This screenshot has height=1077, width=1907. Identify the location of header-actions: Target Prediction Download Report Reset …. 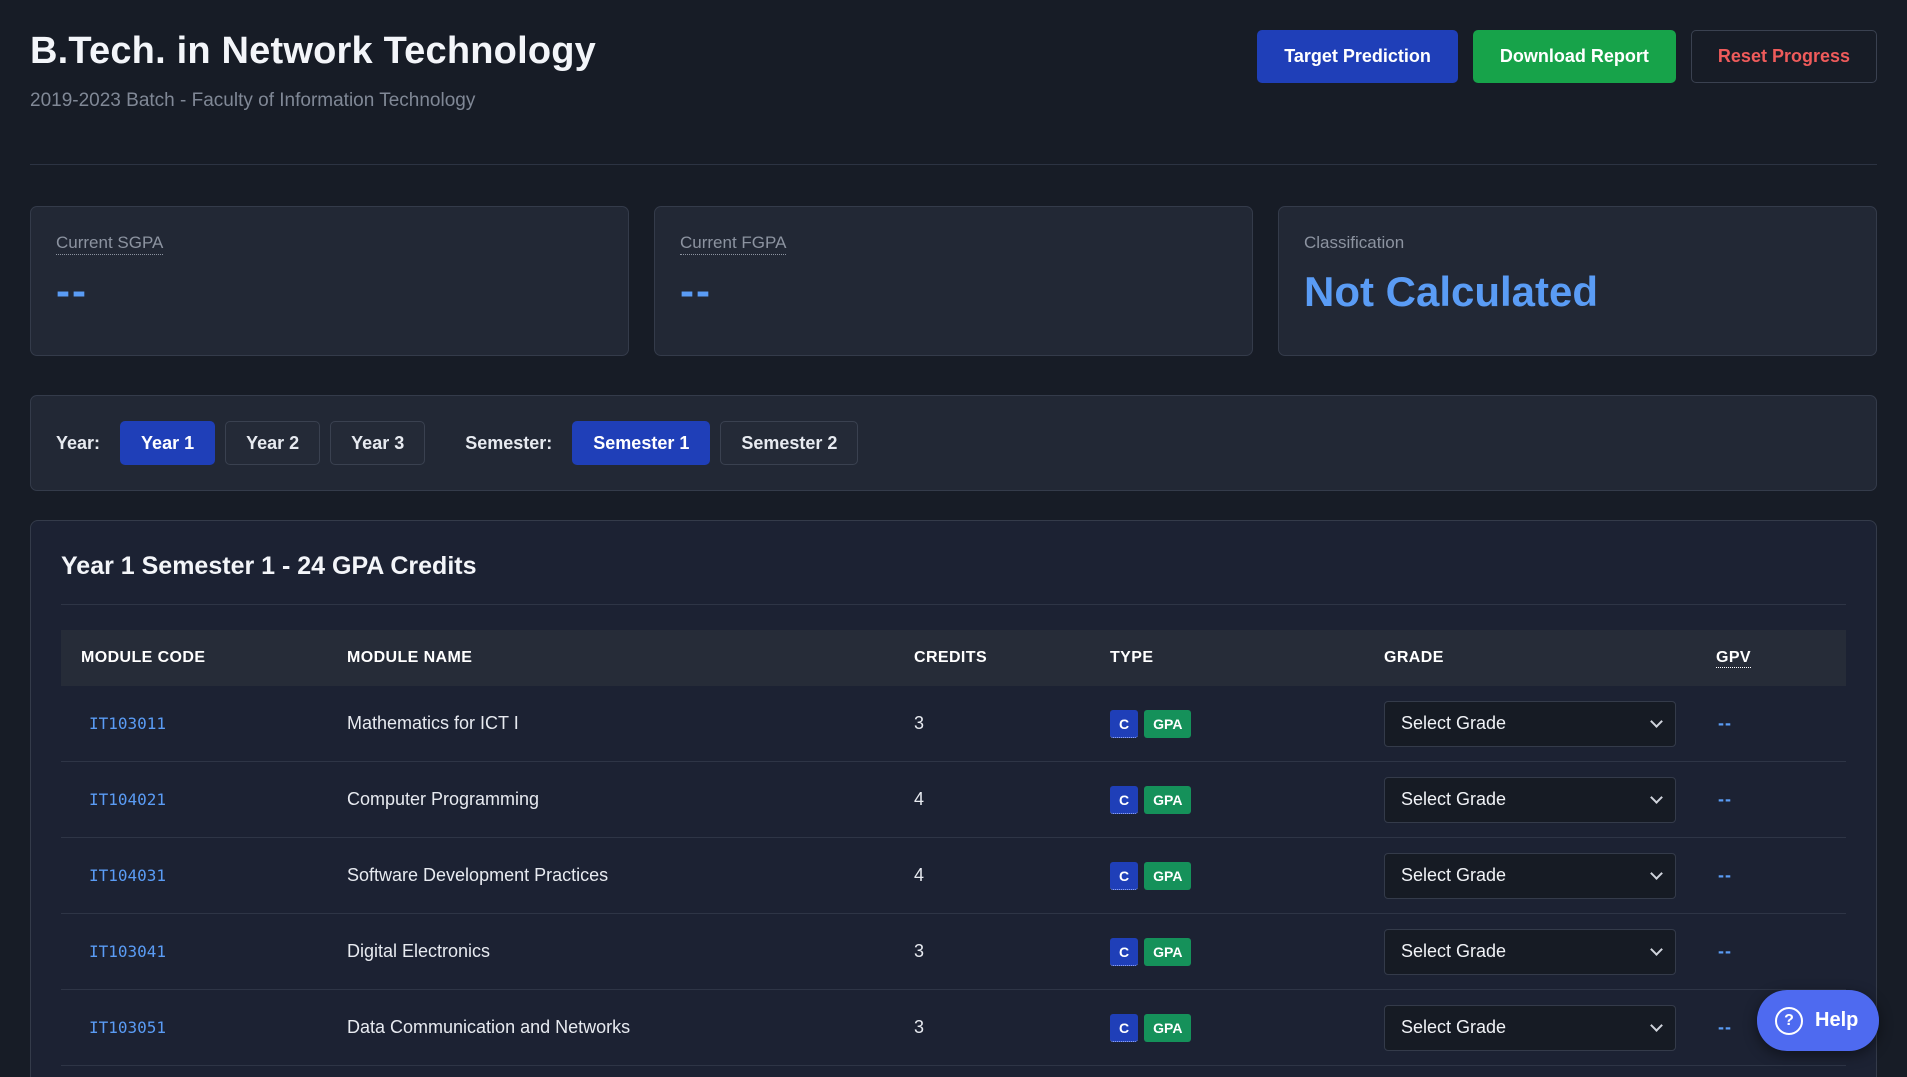
(1567, 56).